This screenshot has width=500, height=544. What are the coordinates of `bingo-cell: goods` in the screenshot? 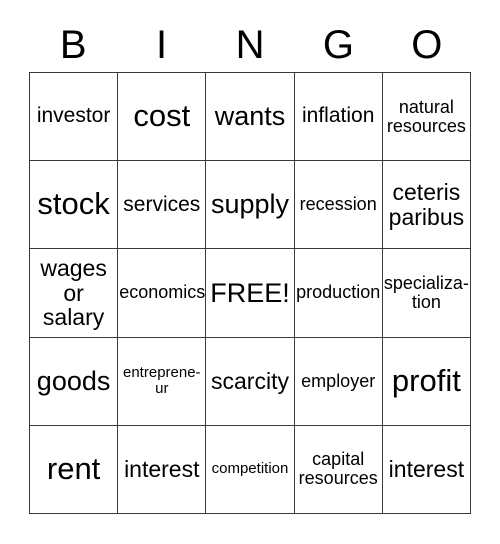 It's located at (74, 381).